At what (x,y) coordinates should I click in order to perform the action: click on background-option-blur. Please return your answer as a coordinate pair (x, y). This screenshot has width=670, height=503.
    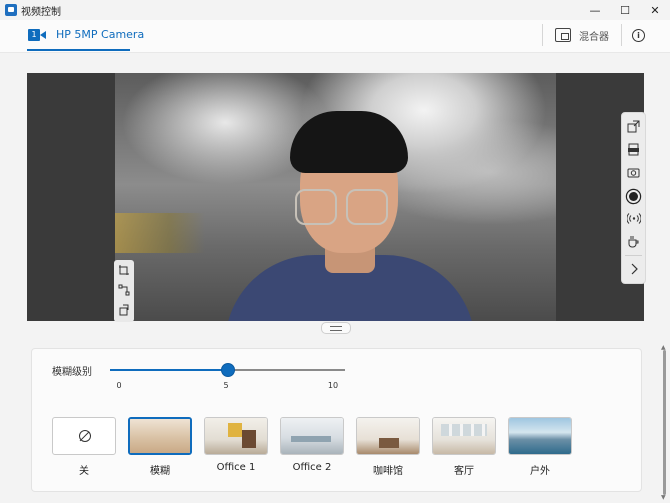
    Looking at the image, I should click on (160, 436).